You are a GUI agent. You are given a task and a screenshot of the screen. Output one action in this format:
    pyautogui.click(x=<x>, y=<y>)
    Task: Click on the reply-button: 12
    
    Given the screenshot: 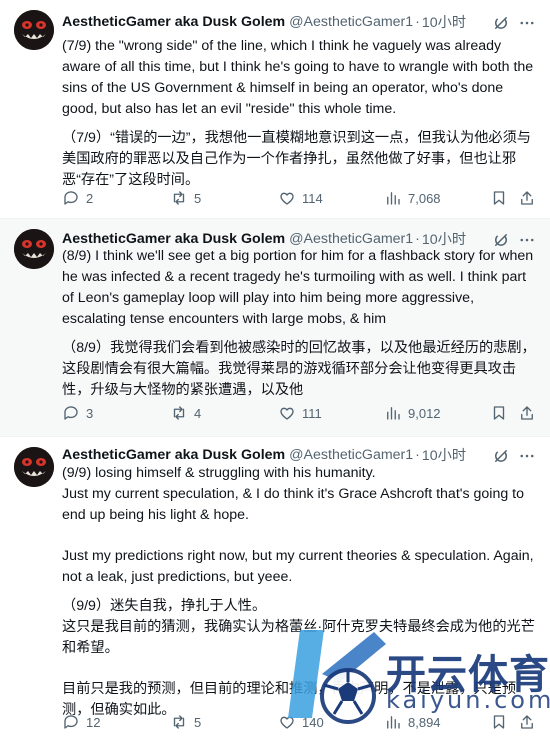 What is the action you would take?
    pyautogui.click(x=81, y=722)
    